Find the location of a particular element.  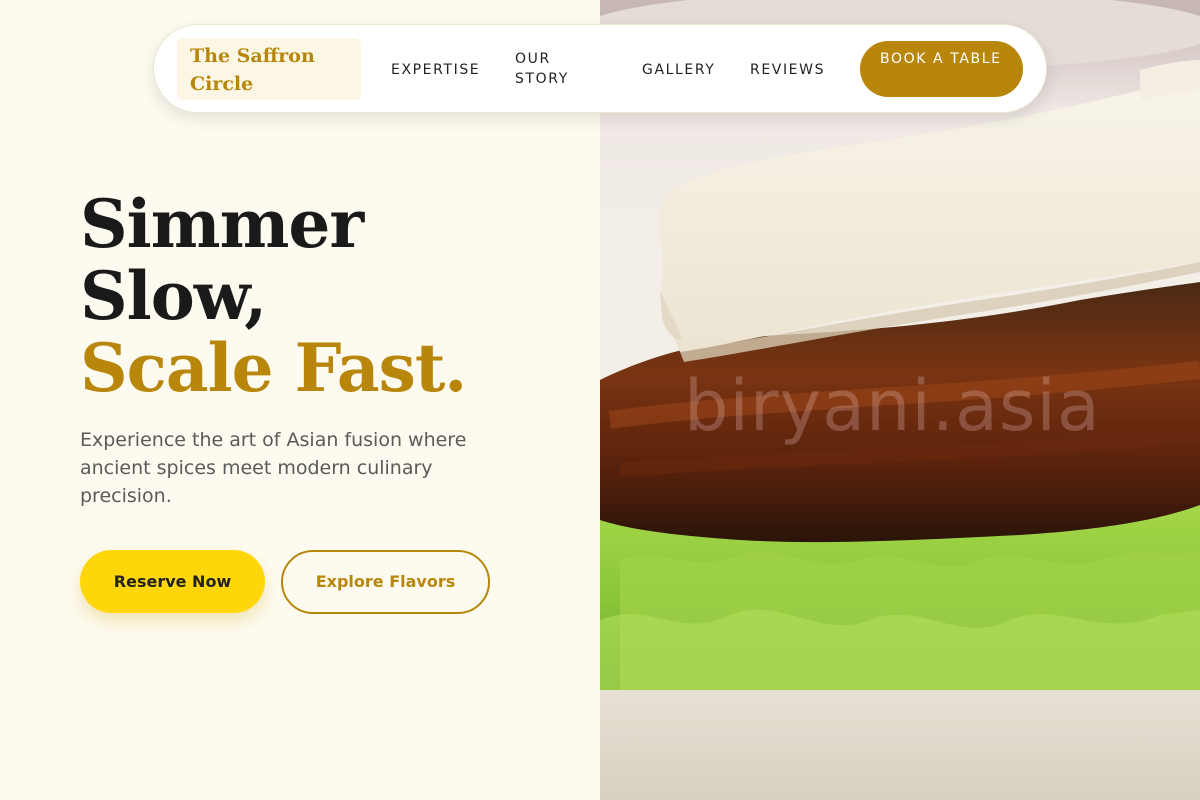

hero-title-line-2: Slow, is located at coordinates (173, 296).